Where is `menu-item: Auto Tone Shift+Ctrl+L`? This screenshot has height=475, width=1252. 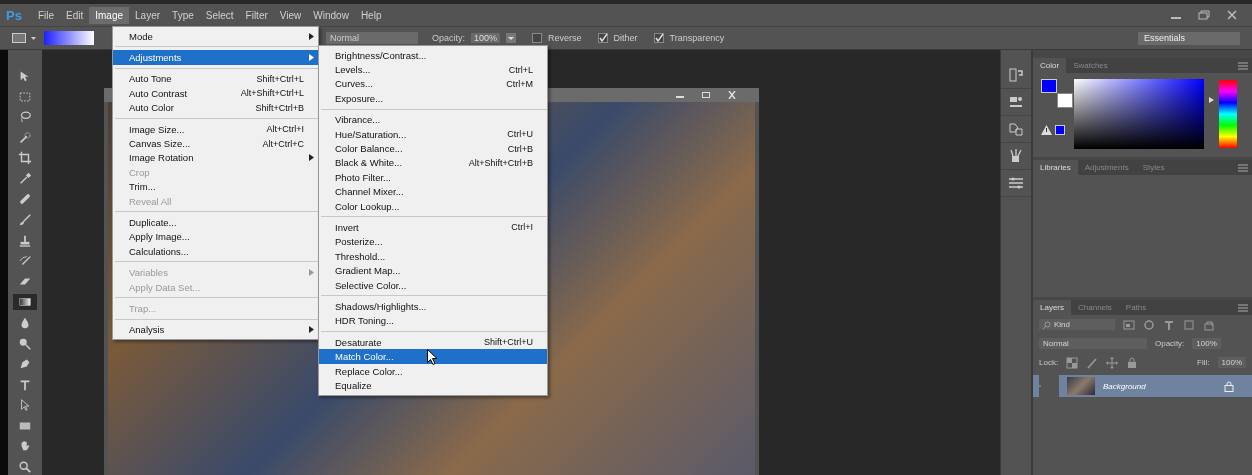 menu-item: Auto Tone Shift+Ctrl+L is located at coordinates (215, 79).